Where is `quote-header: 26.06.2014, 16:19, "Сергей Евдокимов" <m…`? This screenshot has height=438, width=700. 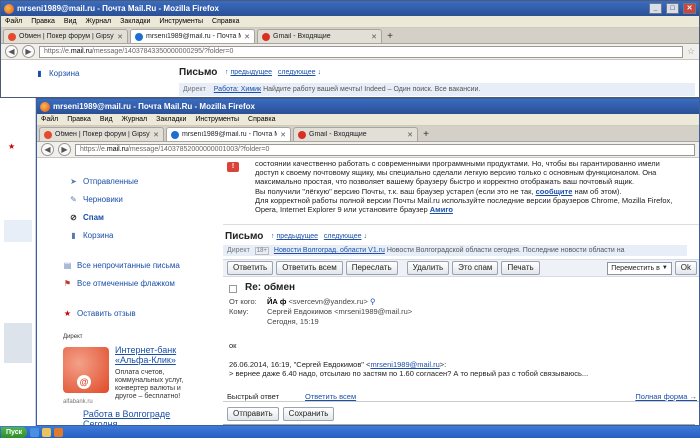 quote-header: 26.06.2014, 16:19, "Сергей Евдокимов" <m… is located at coordinates (338, 364).